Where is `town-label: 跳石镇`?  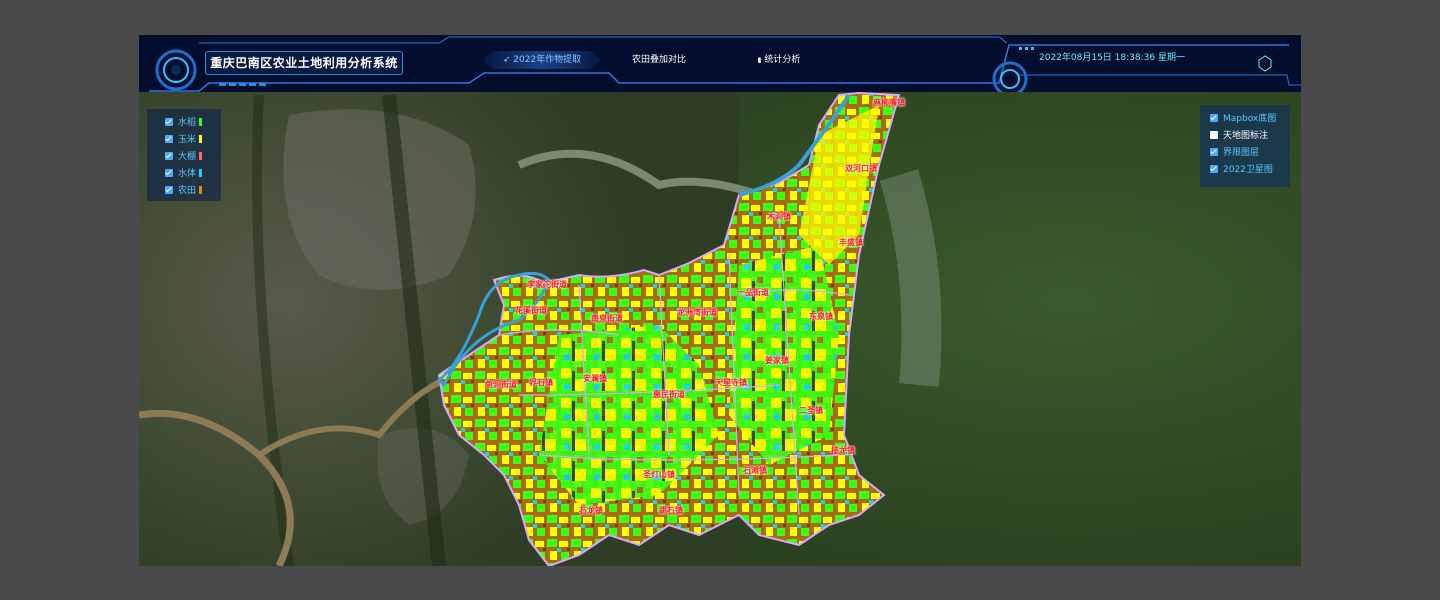 town-label: 跳石镇 is located at coordinates (671, 510).